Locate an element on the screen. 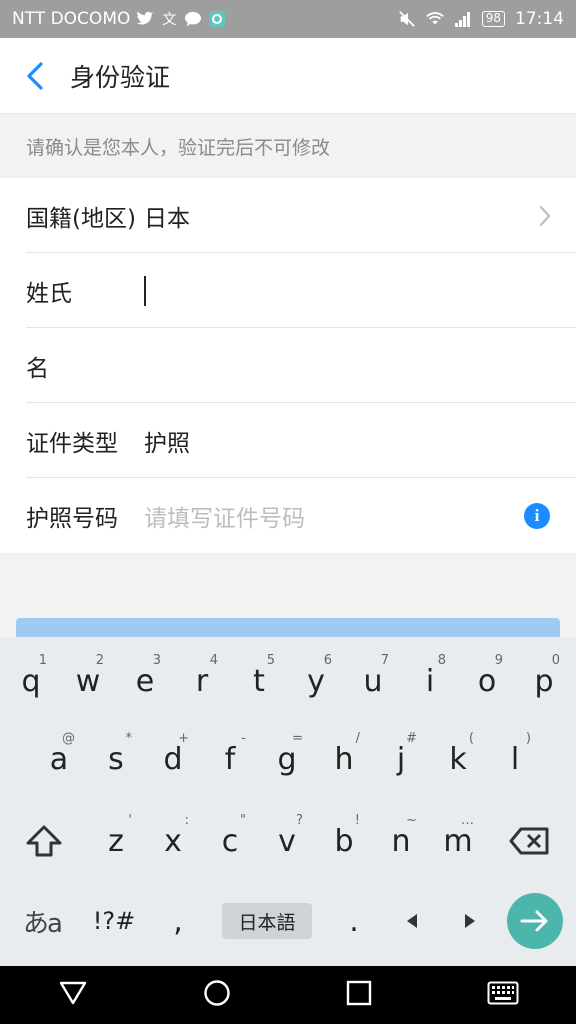 The width and height of the screenshot is (576, 1024). key-label: h is located at coordinates (344, 759).